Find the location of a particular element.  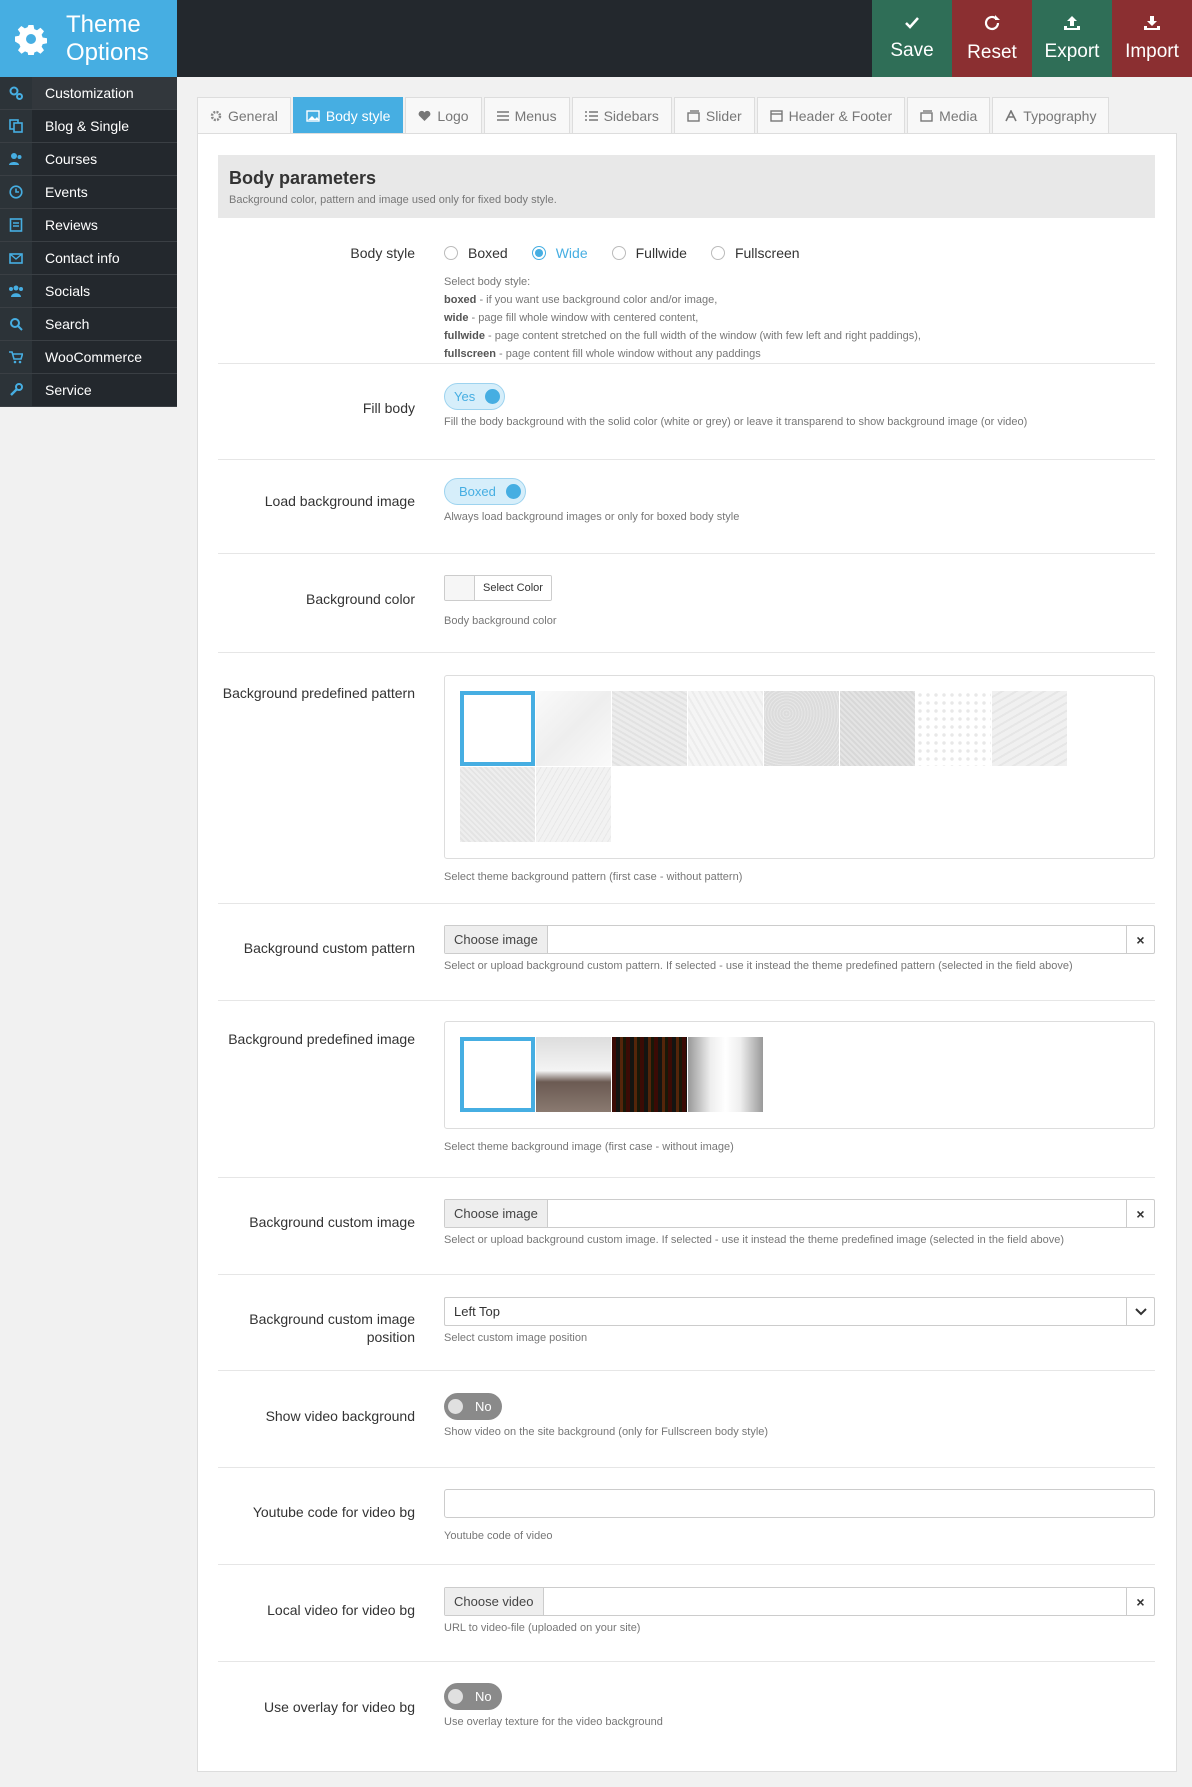

tab-typography: Typography is located at coordinates (1051, 115).